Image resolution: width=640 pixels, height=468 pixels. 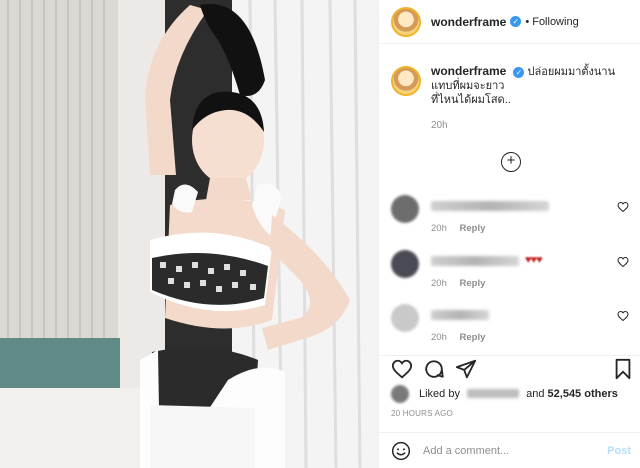 What do you see at coordinates (555, 22) in the screenshot?
I see `following-button: Following` at bounding box center [555, 22].